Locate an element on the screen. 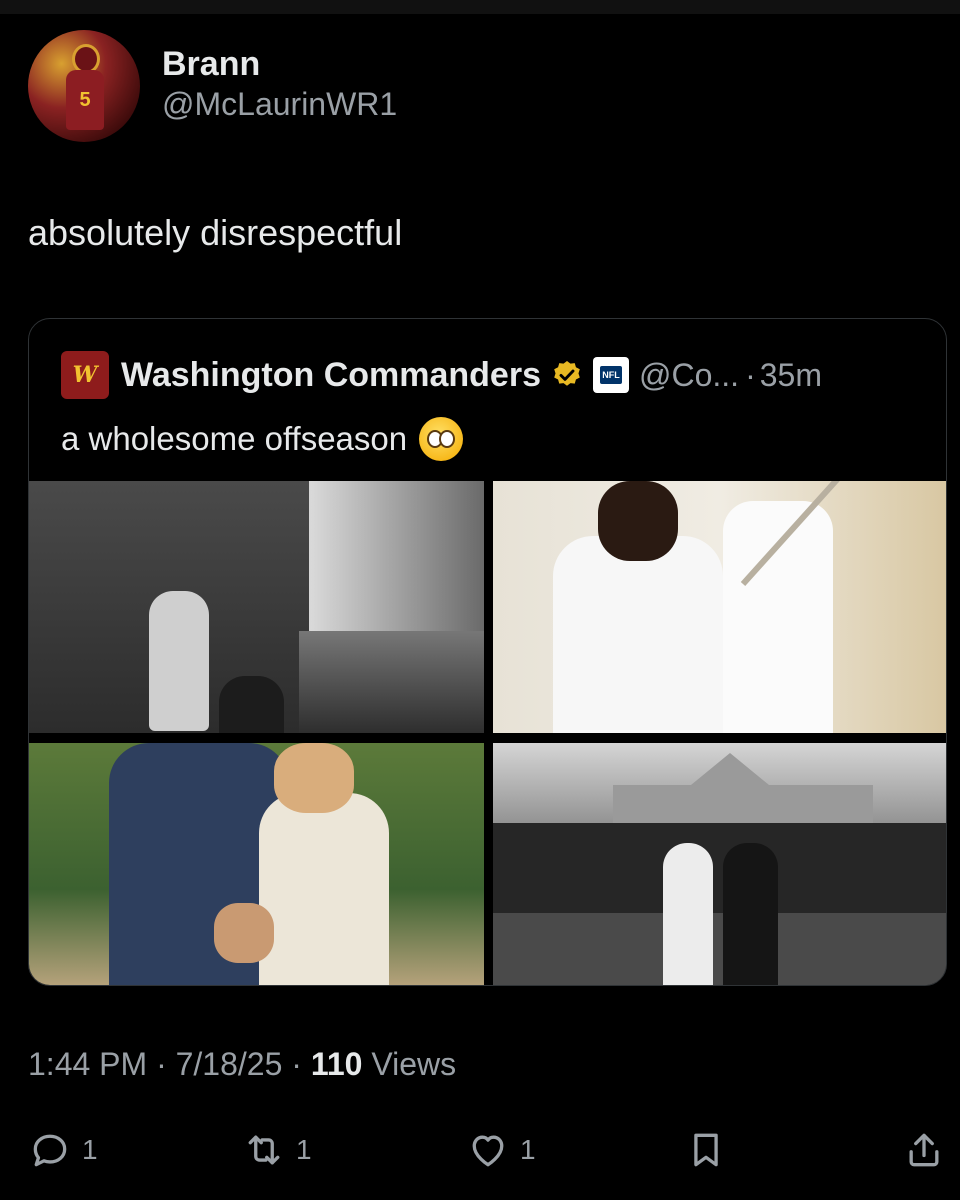 This screenshot has height=1200, width=960. tweet-date: 7/18/25 is located at coordinates (229, 1064).